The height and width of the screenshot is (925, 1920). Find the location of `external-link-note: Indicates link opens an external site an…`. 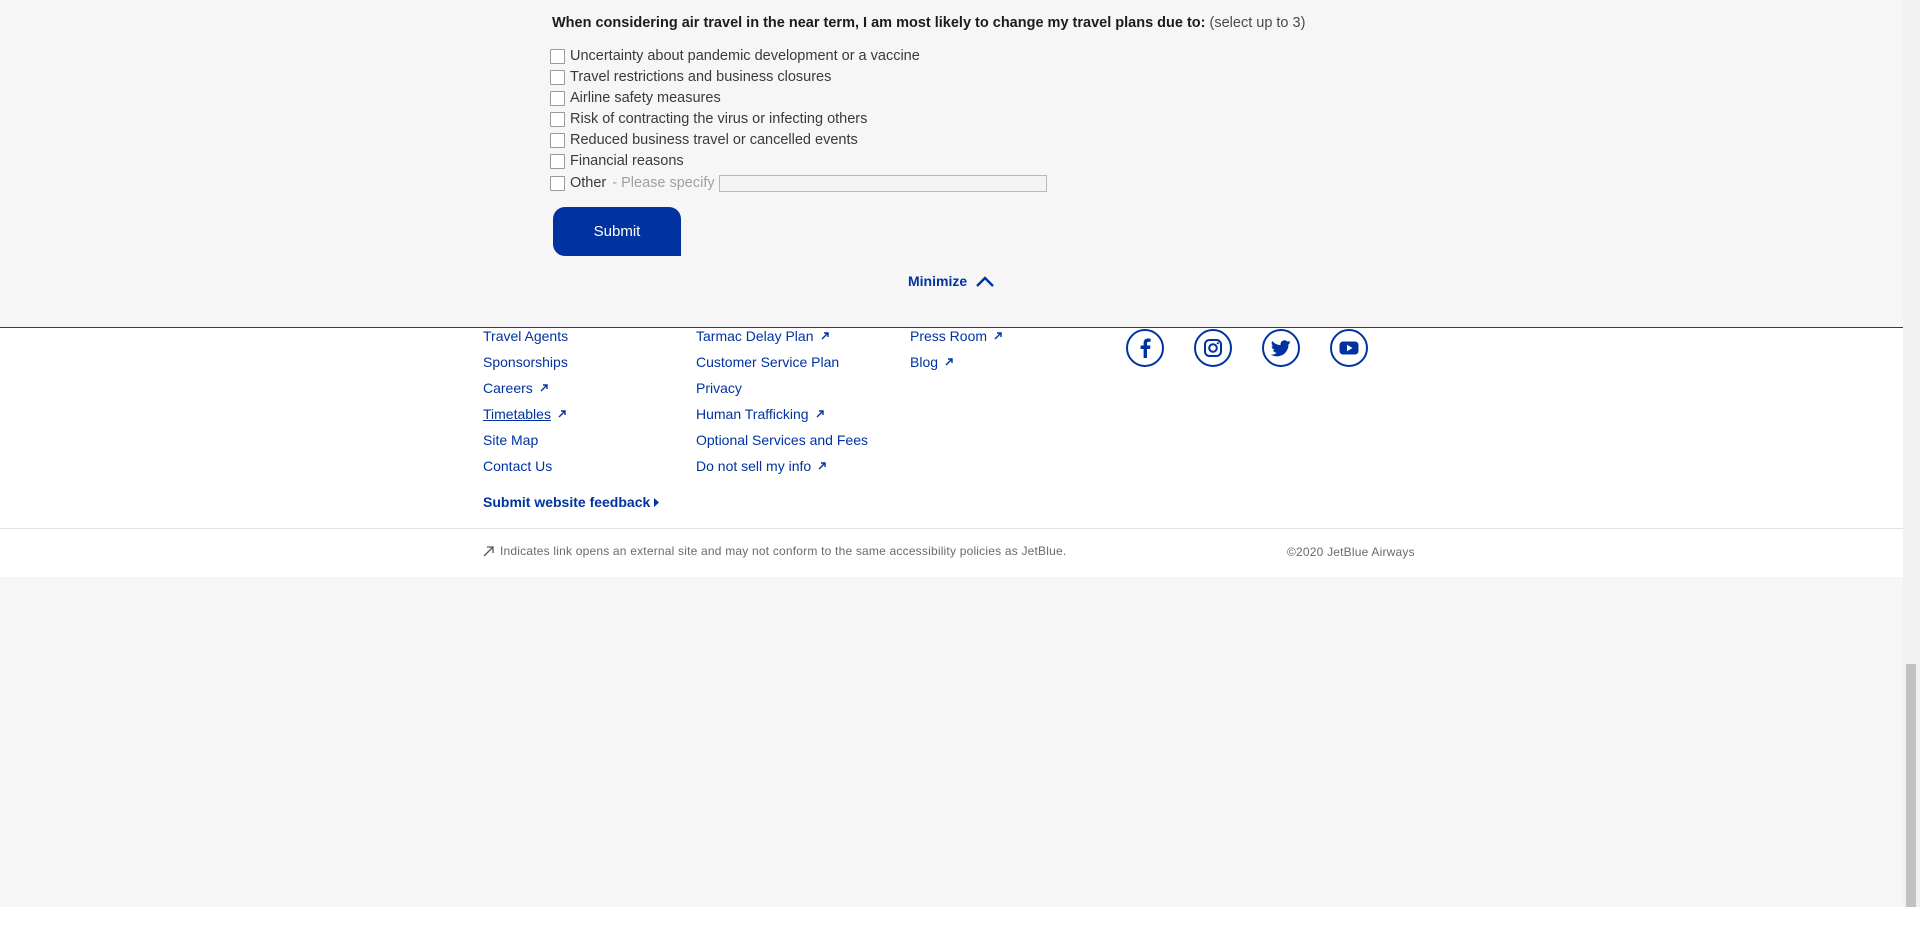

external-link-note: Indicates link opens an external site an… is located at coordinates (774, 551).